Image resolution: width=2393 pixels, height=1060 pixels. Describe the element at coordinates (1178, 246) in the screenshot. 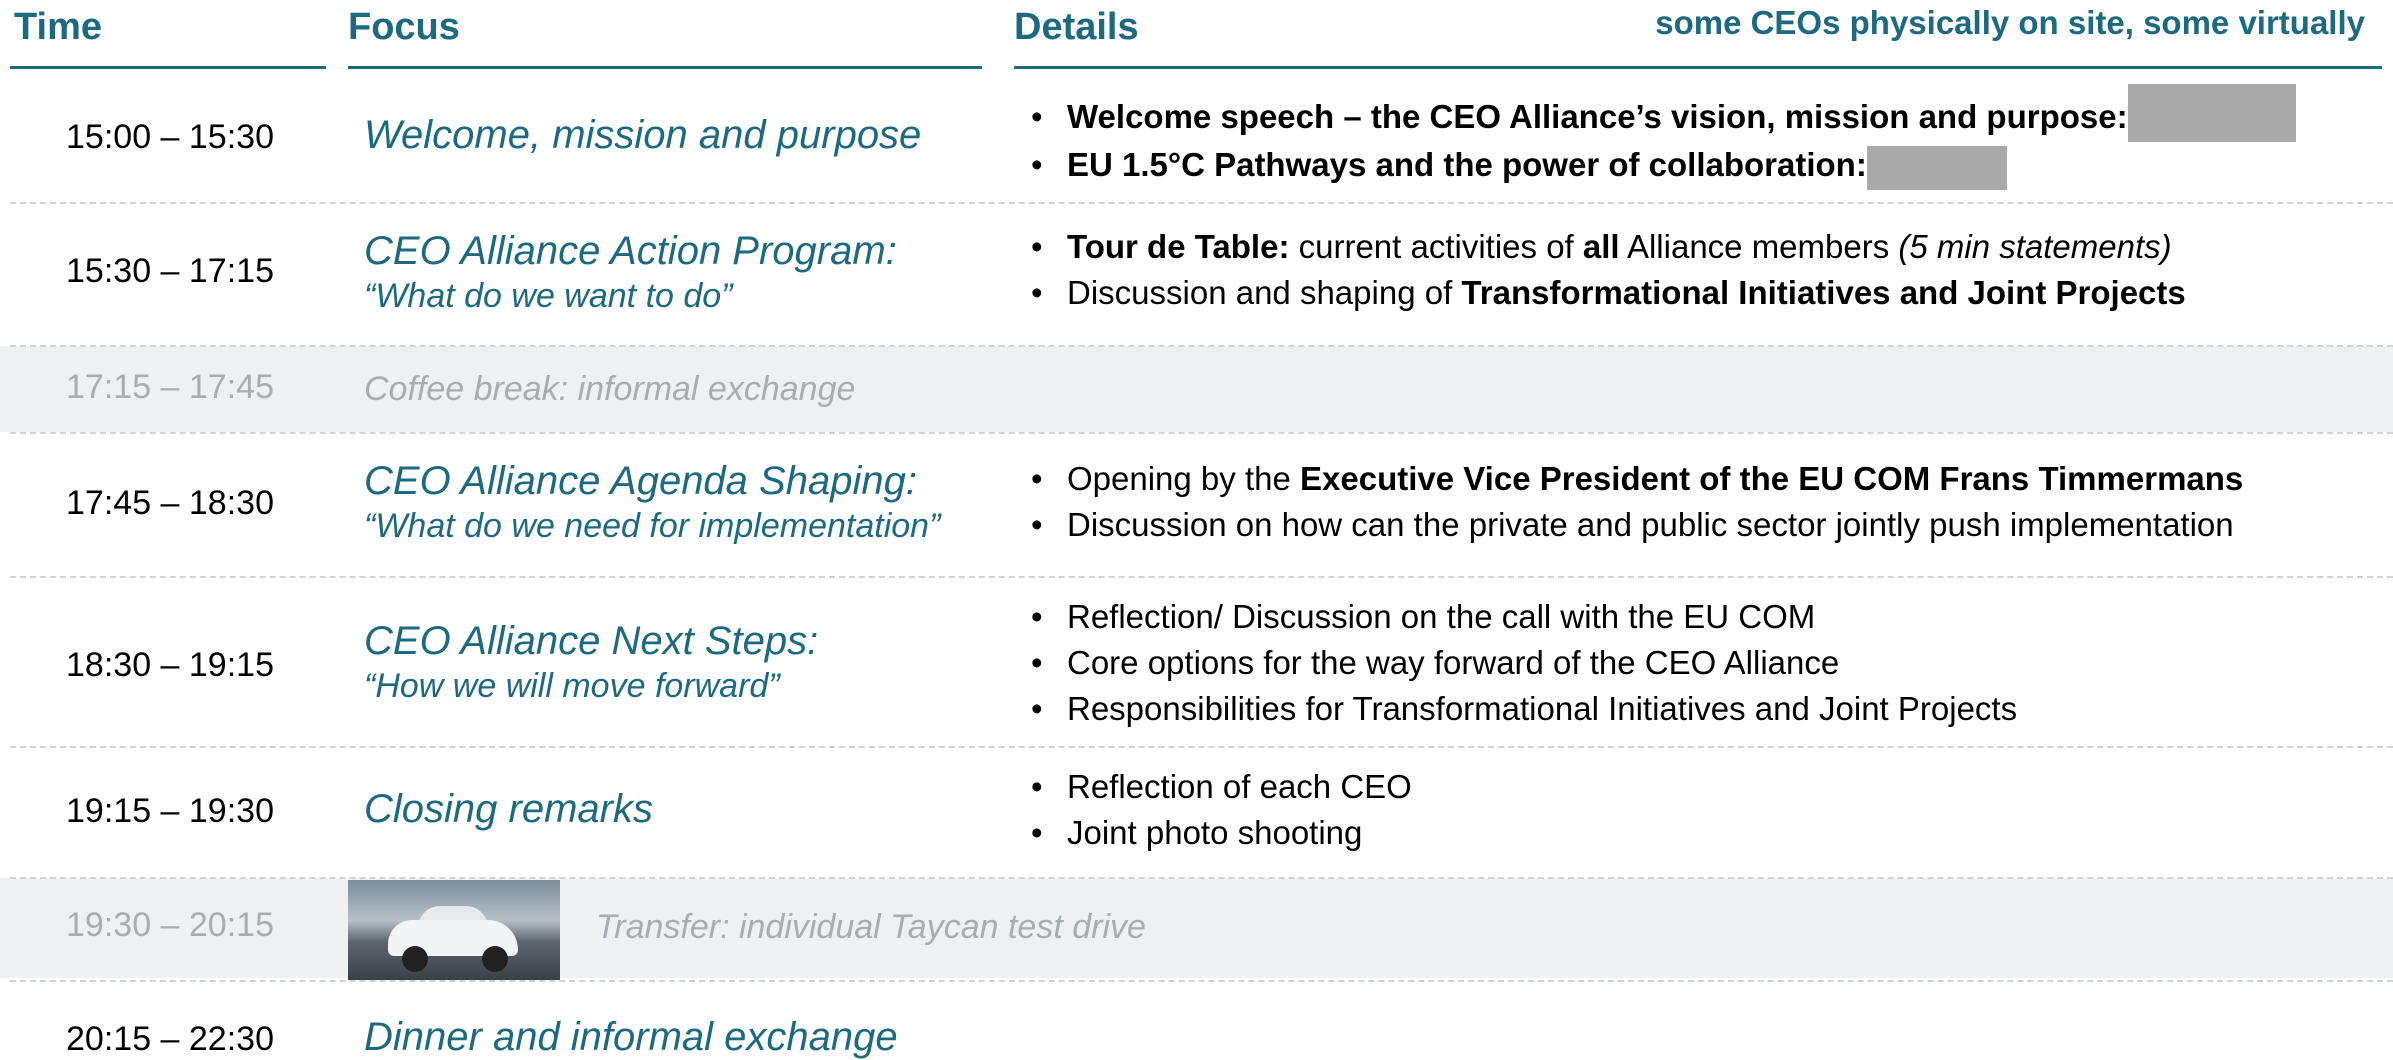

I see `detail-bold: Tour de Table:` at that location.